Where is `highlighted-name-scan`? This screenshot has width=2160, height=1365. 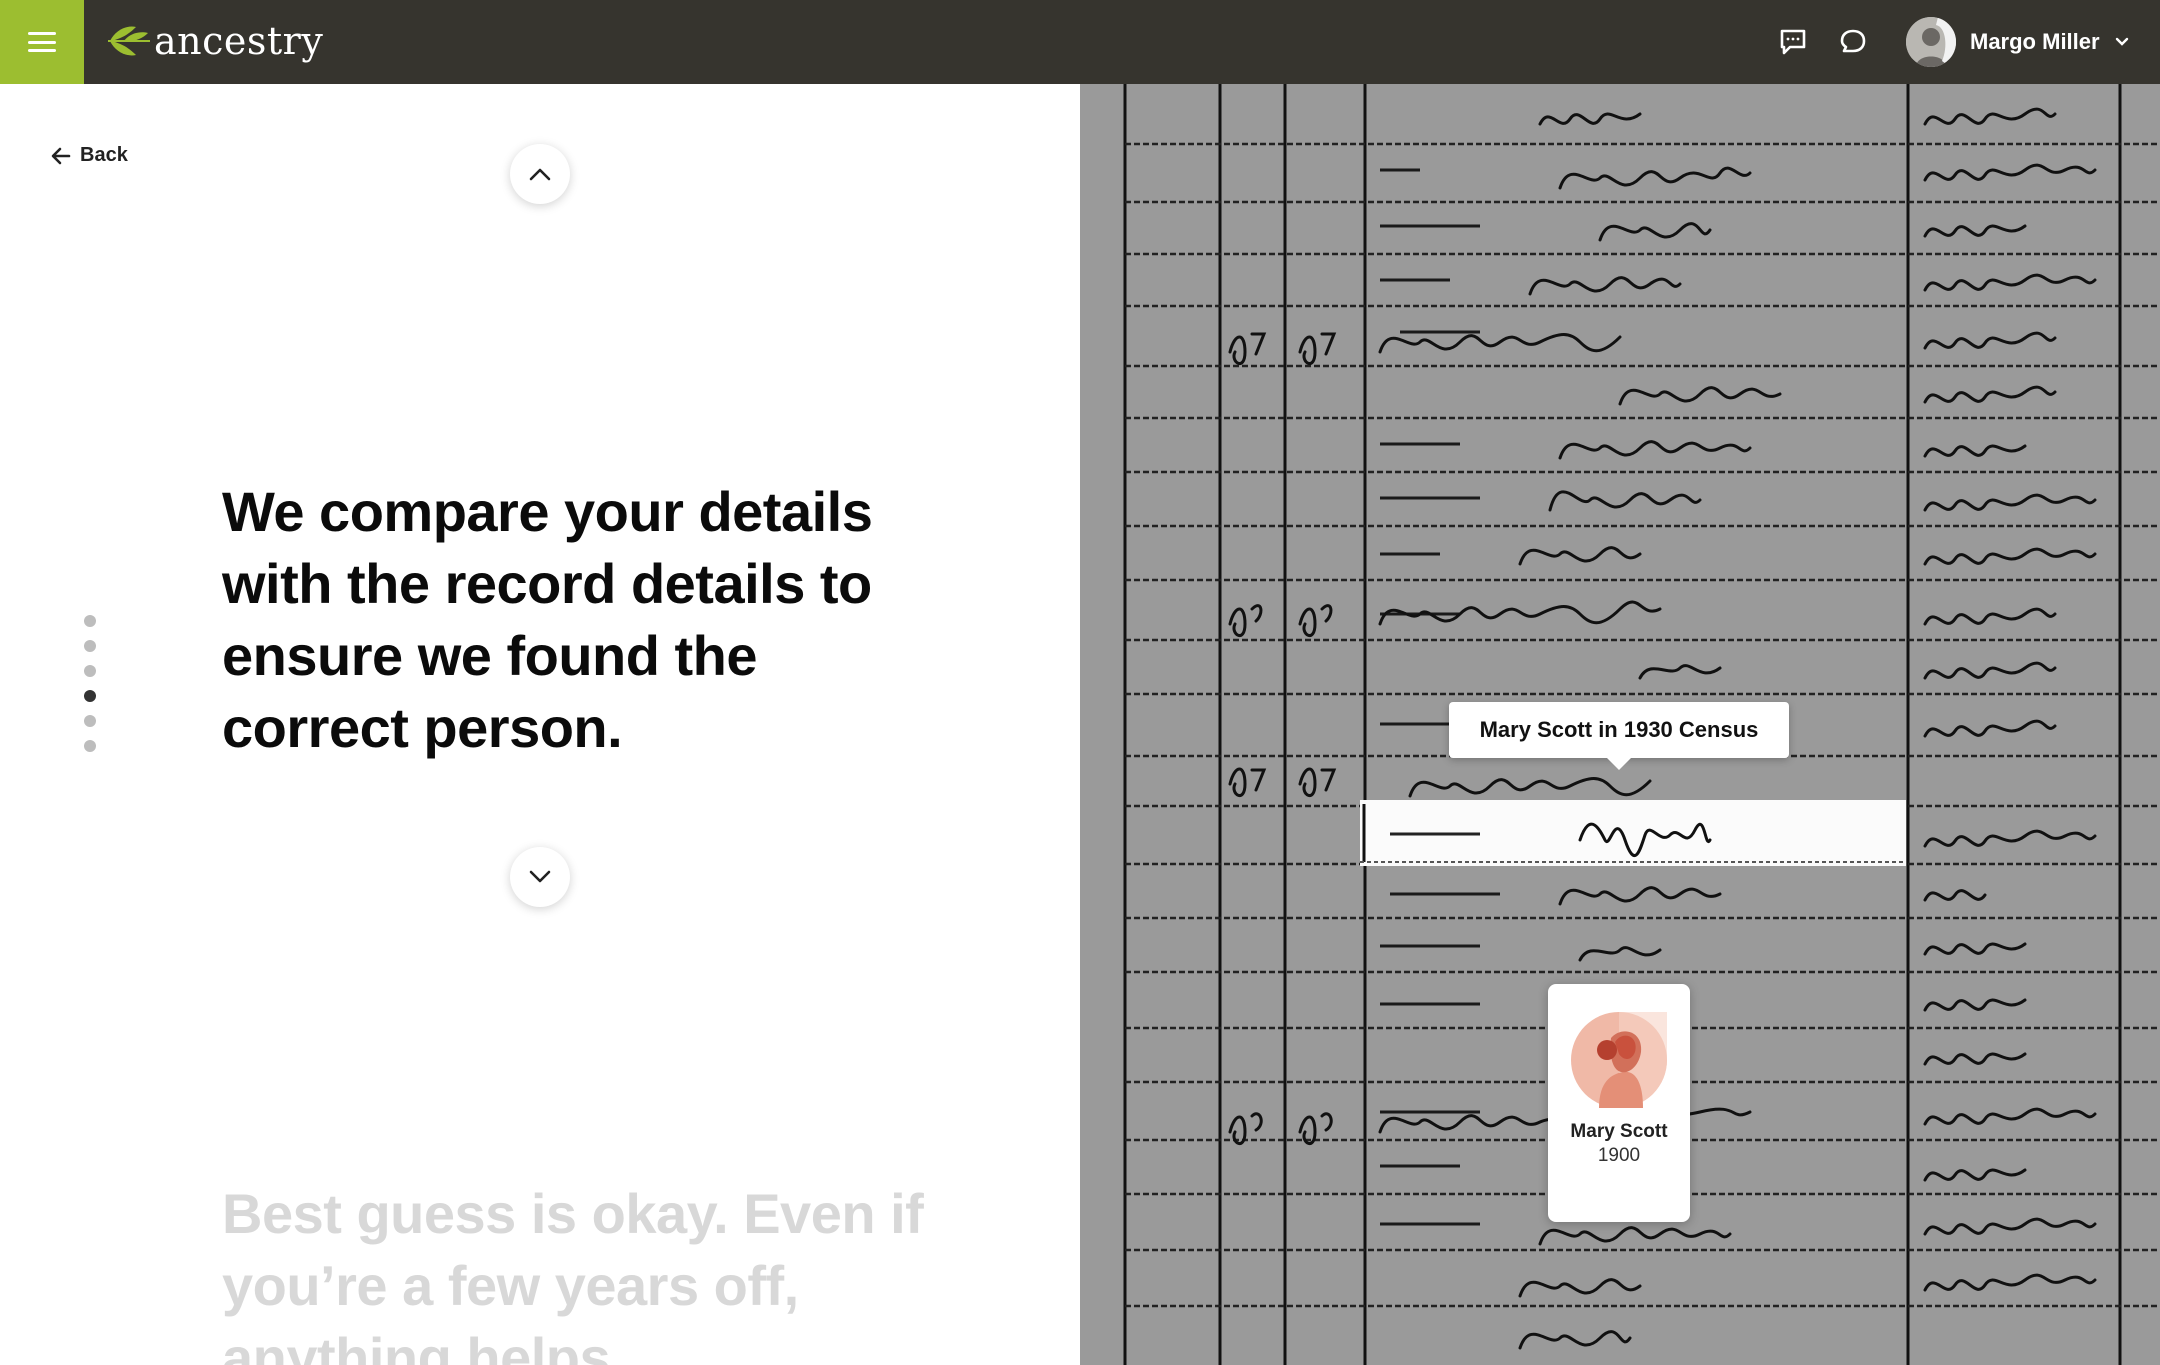
highlighted-name-scan is located at coordinates (1633, 833).